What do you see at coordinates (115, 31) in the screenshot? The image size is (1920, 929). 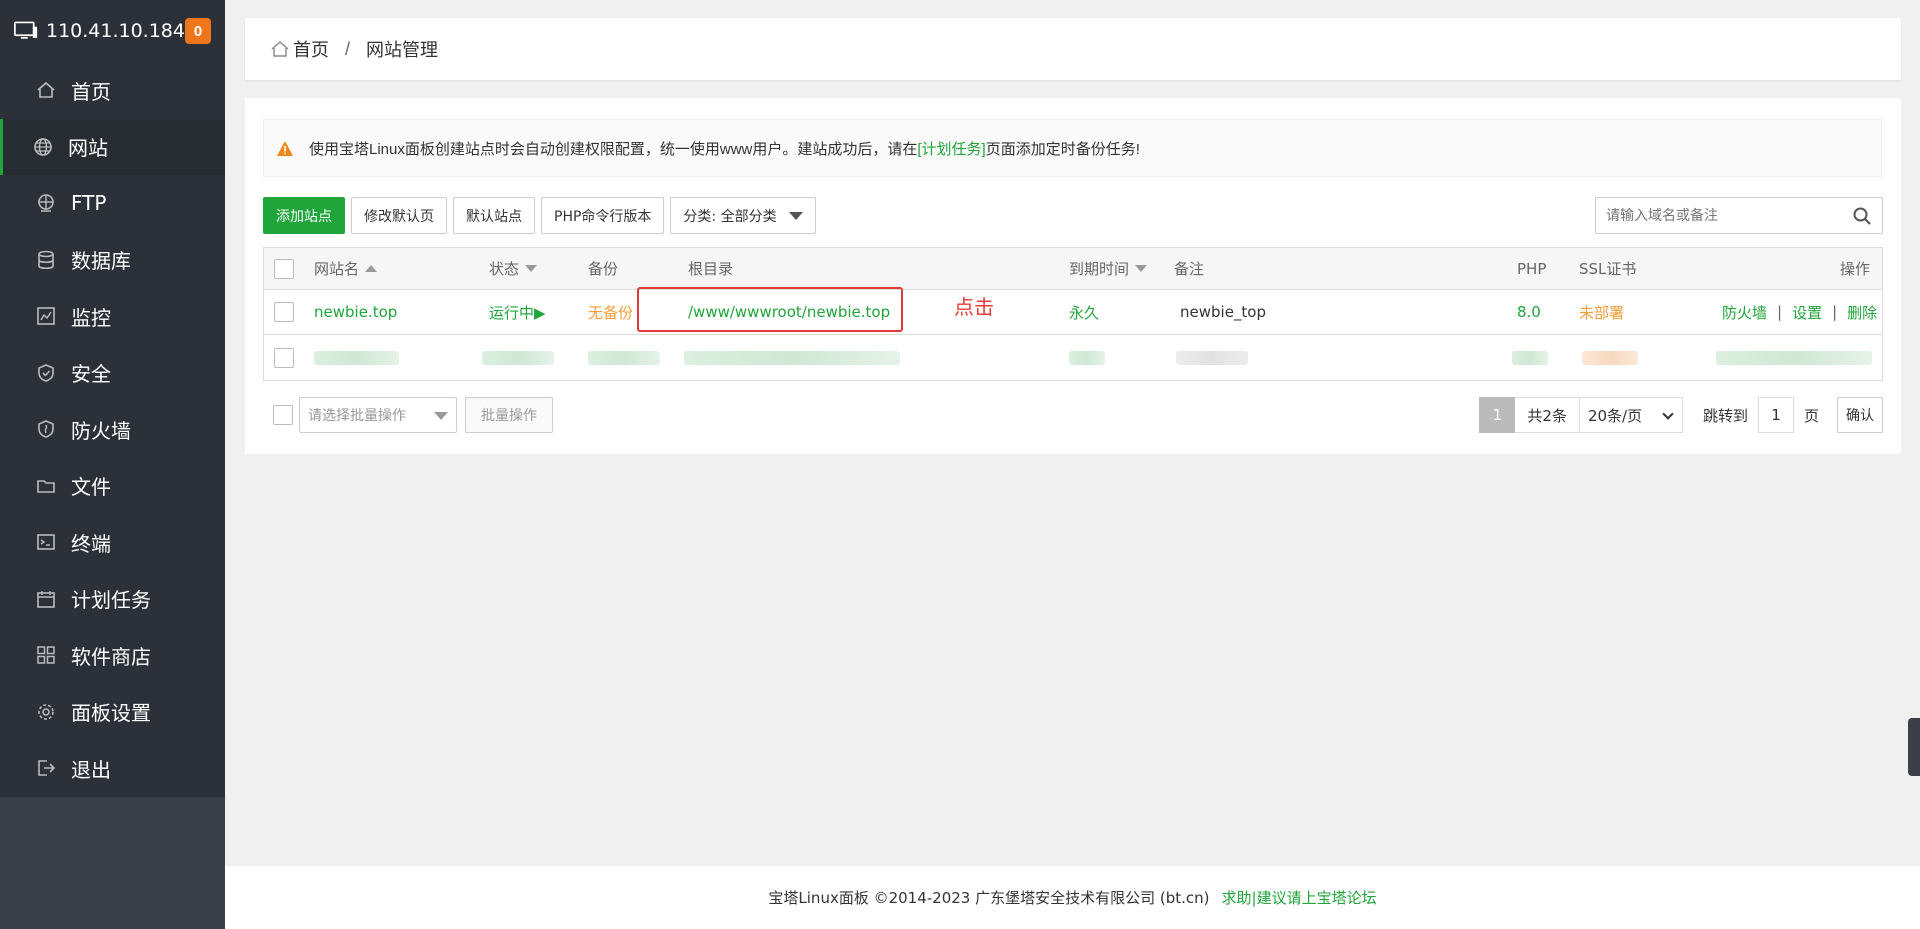 I see `server-ip: 110.41.10.184` at bounding box center [115, 31].